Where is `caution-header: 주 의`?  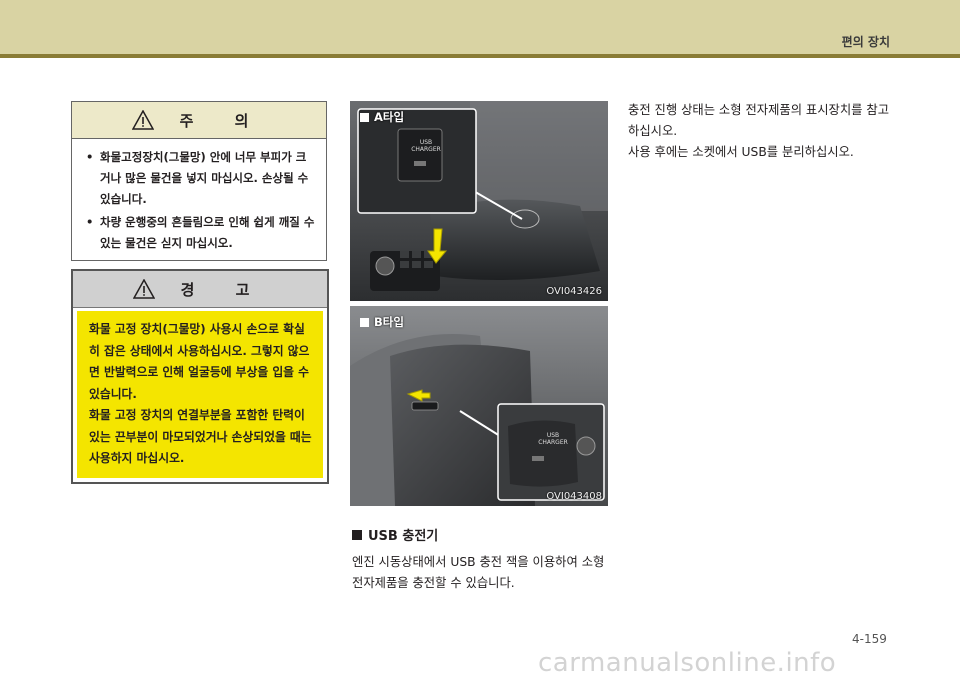 caution-header: 주 의 is located at coordinates (199, 120).